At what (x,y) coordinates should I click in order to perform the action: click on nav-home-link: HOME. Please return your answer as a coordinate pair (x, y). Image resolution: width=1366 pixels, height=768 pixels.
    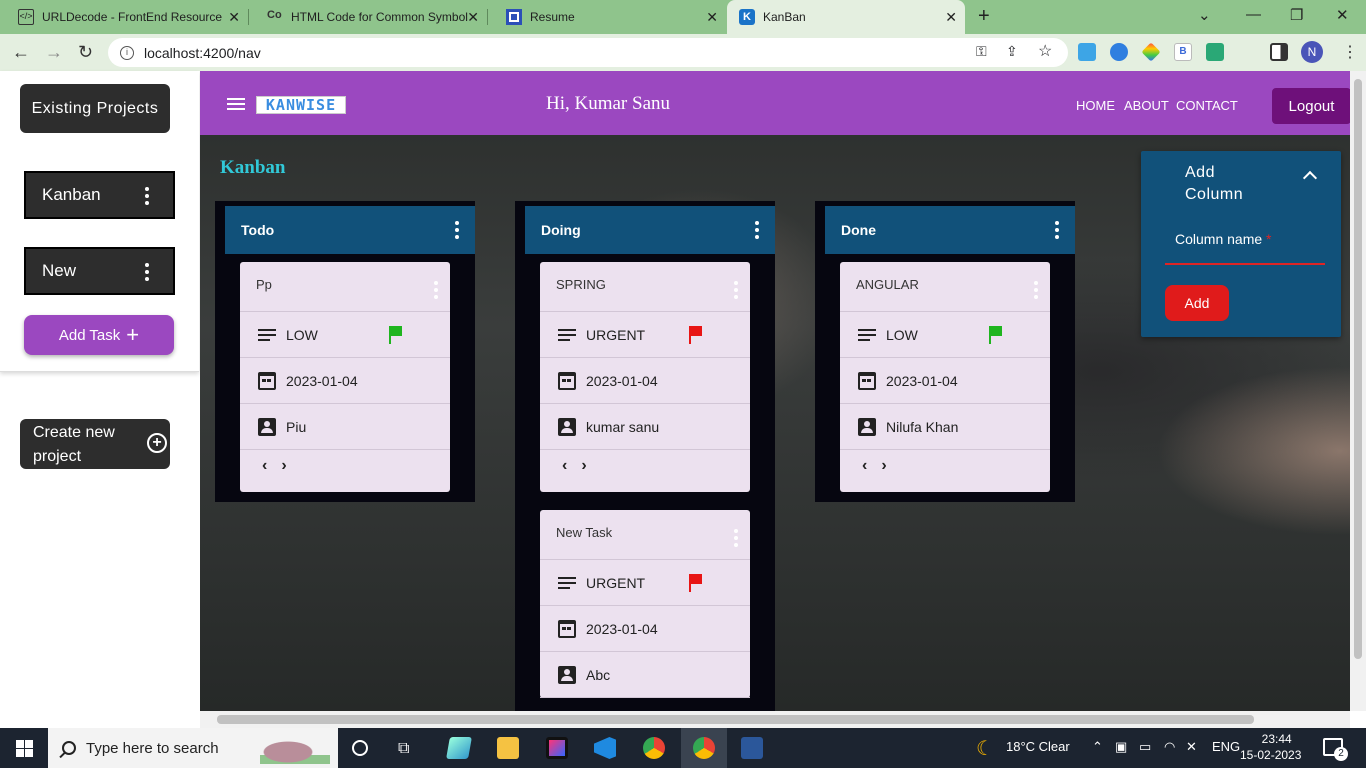
    Looking at the image, I should click on (1095, 105).